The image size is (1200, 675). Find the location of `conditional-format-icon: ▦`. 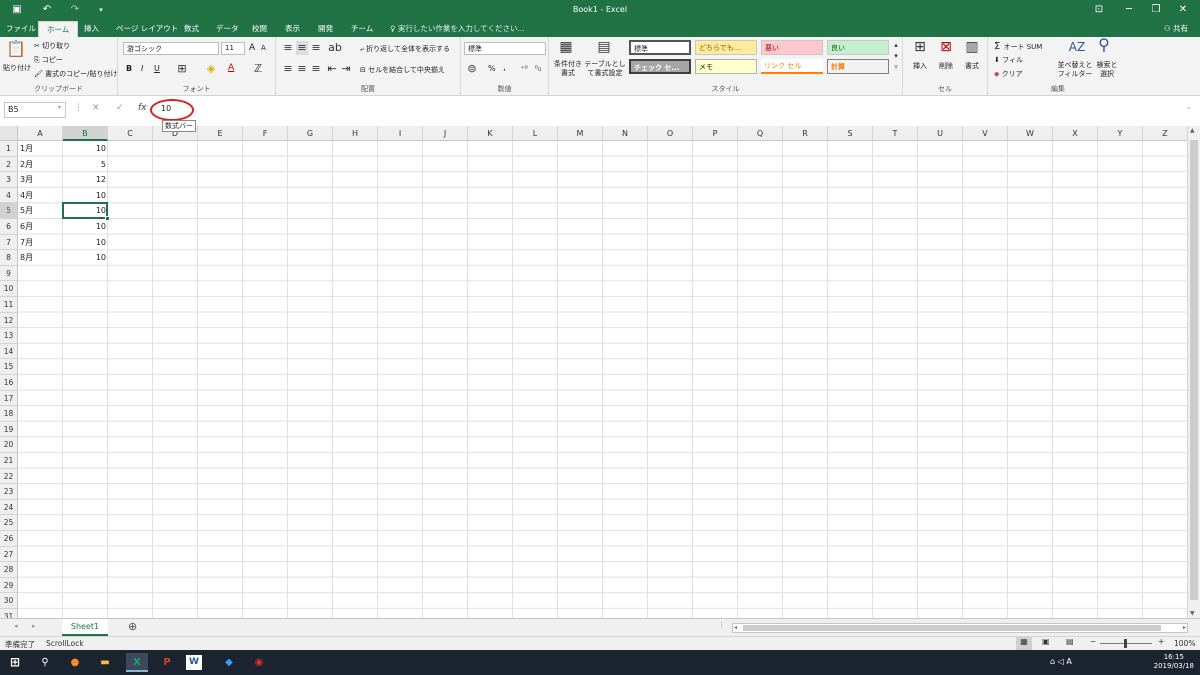

conditional-format-icon: ▦ is located at coordinates (566, 47).